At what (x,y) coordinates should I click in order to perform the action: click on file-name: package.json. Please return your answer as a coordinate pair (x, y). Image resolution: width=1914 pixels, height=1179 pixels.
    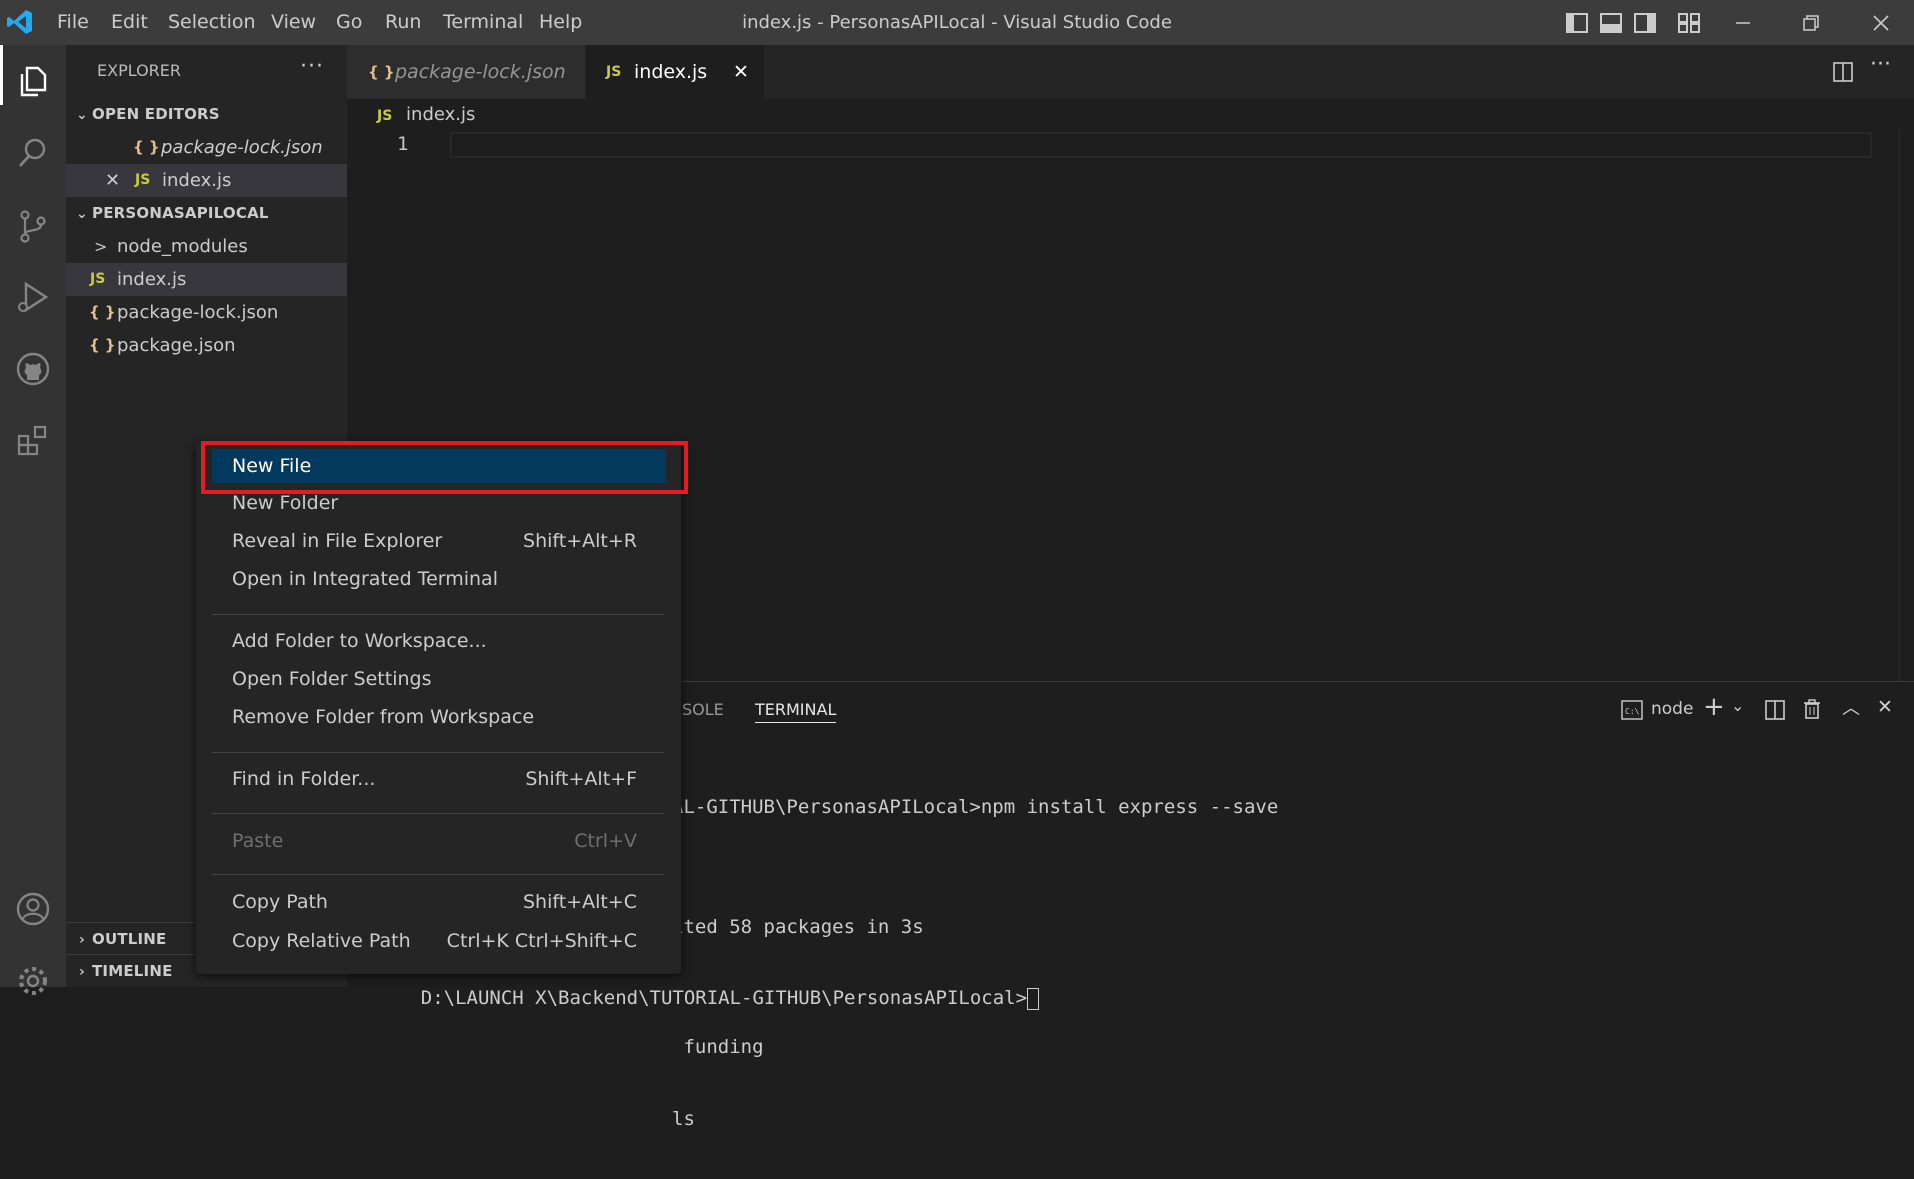
    Looking at the image, I should click on (176, 345).